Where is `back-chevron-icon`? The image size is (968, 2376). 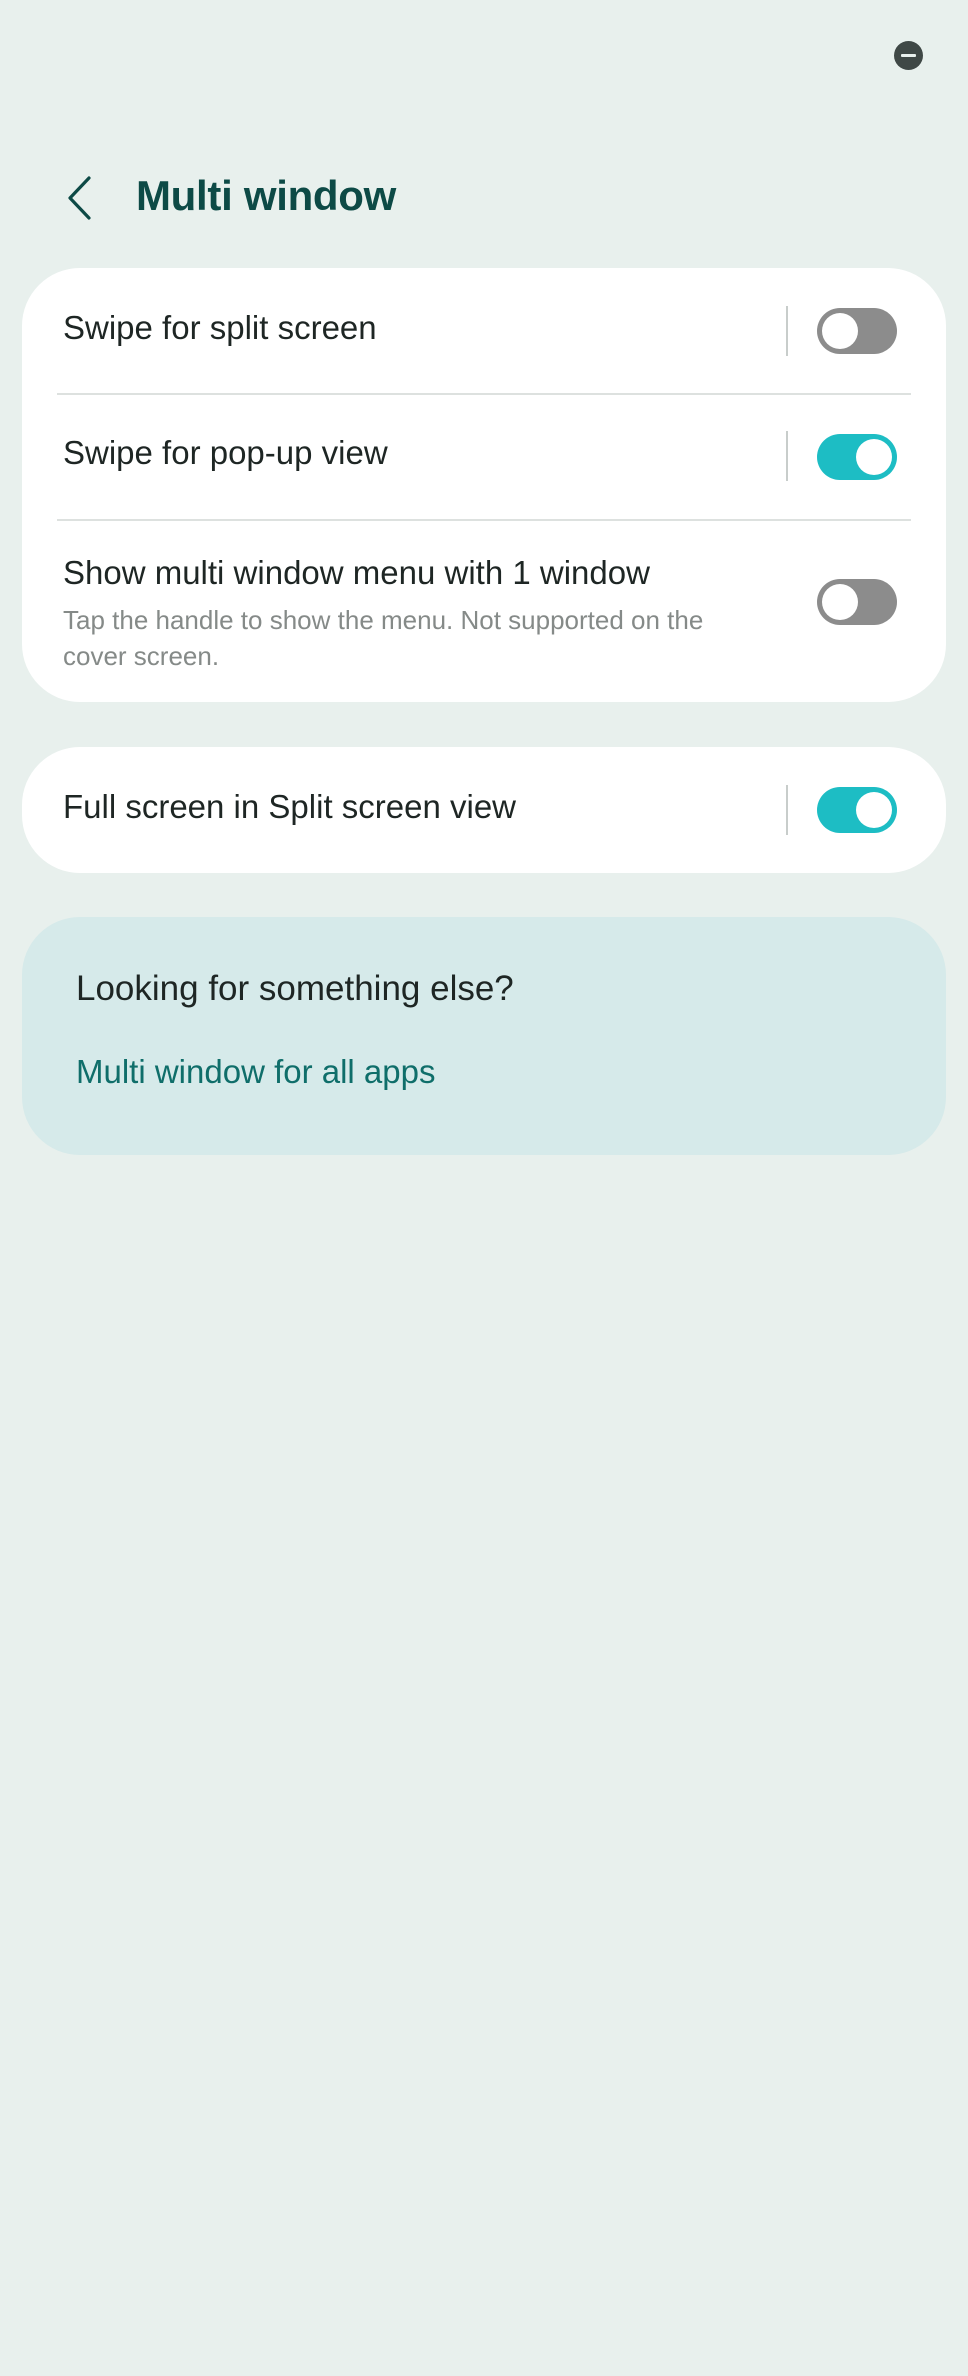
back-chevron-icon is located at coordinates (79, 198).